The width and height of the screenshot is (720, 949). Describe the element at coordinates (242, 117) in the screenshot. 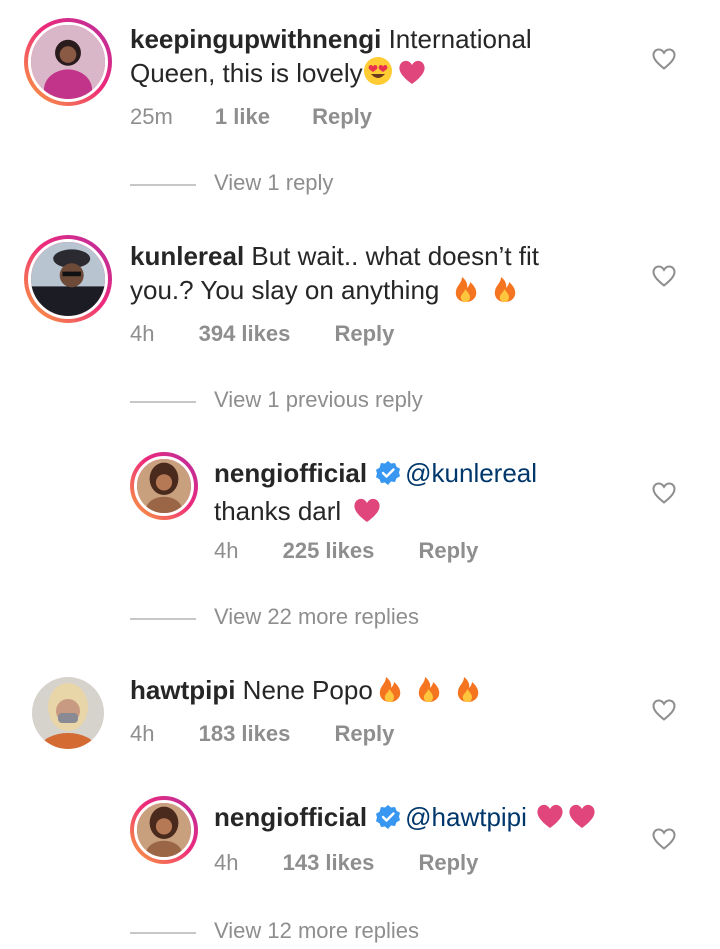

I see `likes-count: 1 like` at that location.